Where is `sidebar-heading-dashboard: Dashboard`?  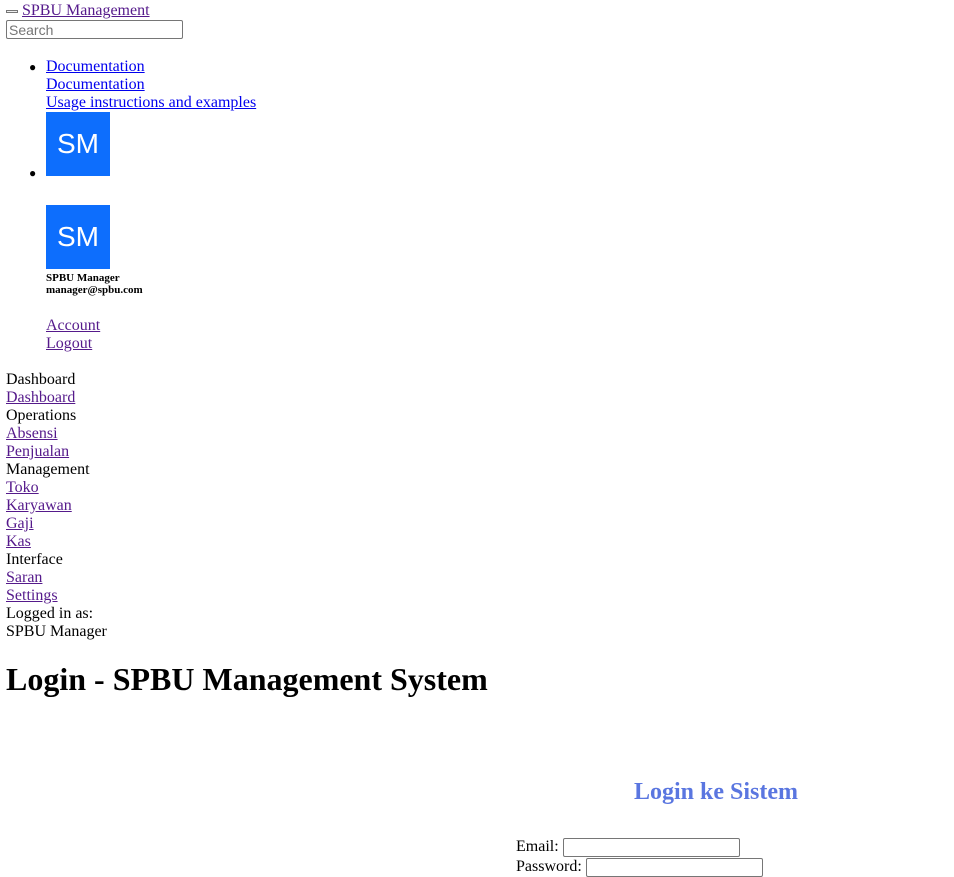
sidebar-heading-dashboard: Dashboard is located at coordinates (41, 379).